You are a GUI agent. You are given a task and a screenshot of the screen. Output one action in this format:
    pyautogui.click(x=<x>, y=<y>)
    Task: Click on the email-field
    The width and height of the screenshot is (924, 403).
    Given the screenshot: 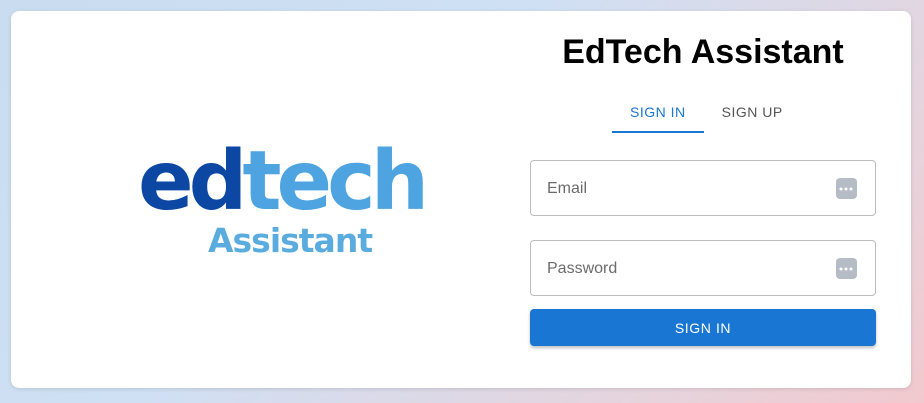 What is the action you would take?
    pyautogui.click(x=703, y=188)
    